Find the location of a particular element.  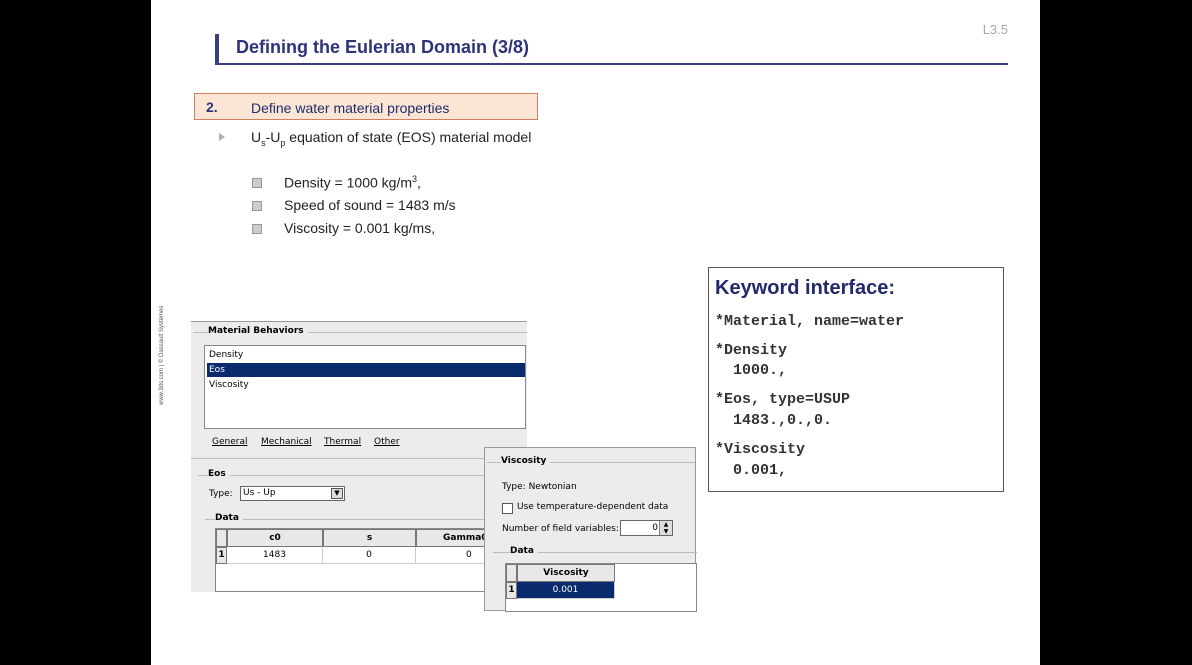

field-variables-spinner: 0 ▲ ▼ is located at coordinates (646, 528).